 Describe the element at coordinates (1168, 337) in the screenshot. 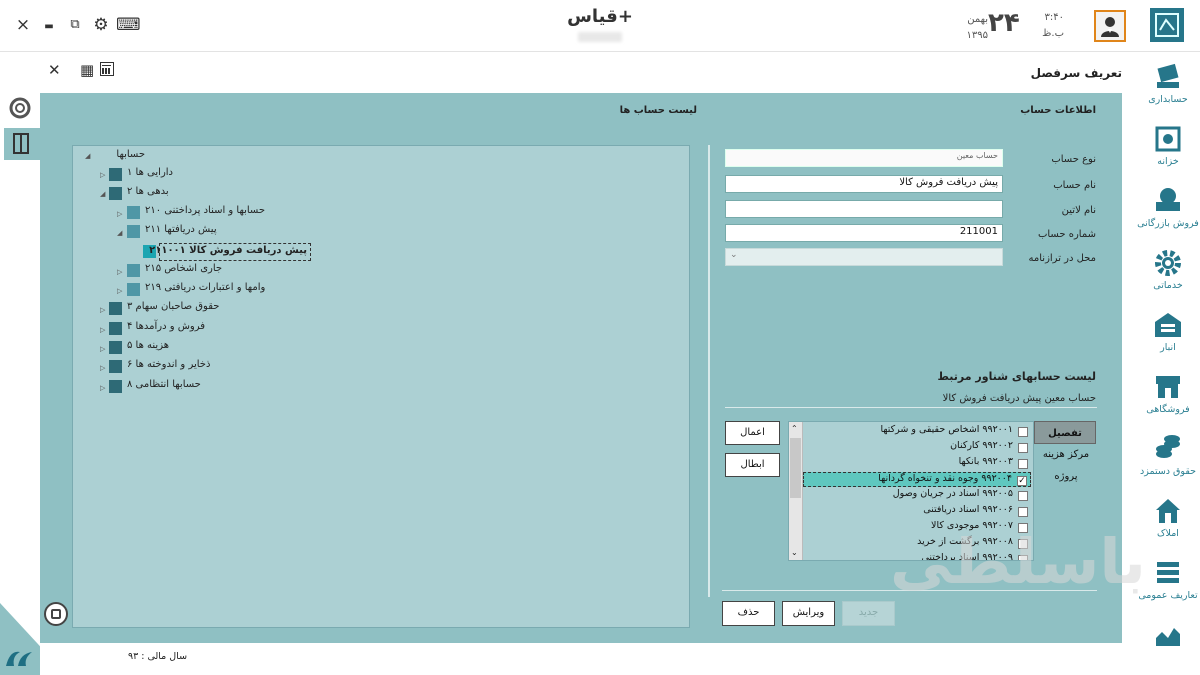

I see `nav-warehouse: انبار` at that location.